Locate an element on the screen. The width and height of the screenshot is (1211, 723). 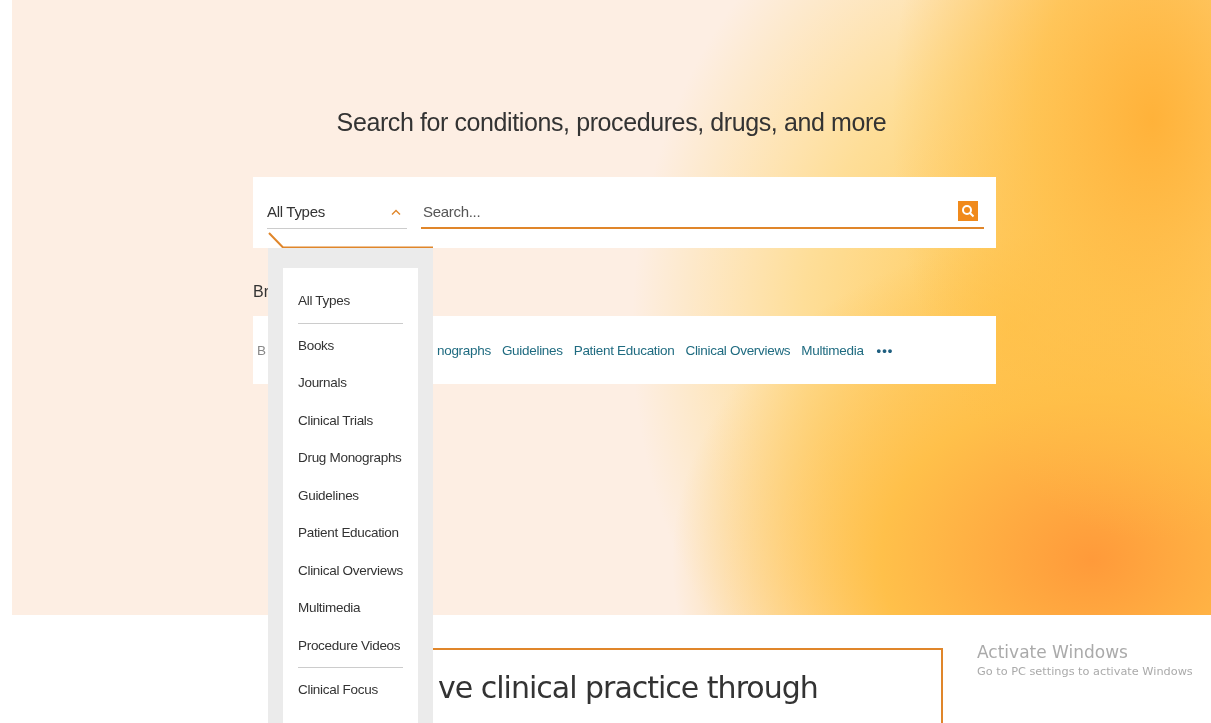
browse-link: Multimedia is located at coordinates (832, 350).